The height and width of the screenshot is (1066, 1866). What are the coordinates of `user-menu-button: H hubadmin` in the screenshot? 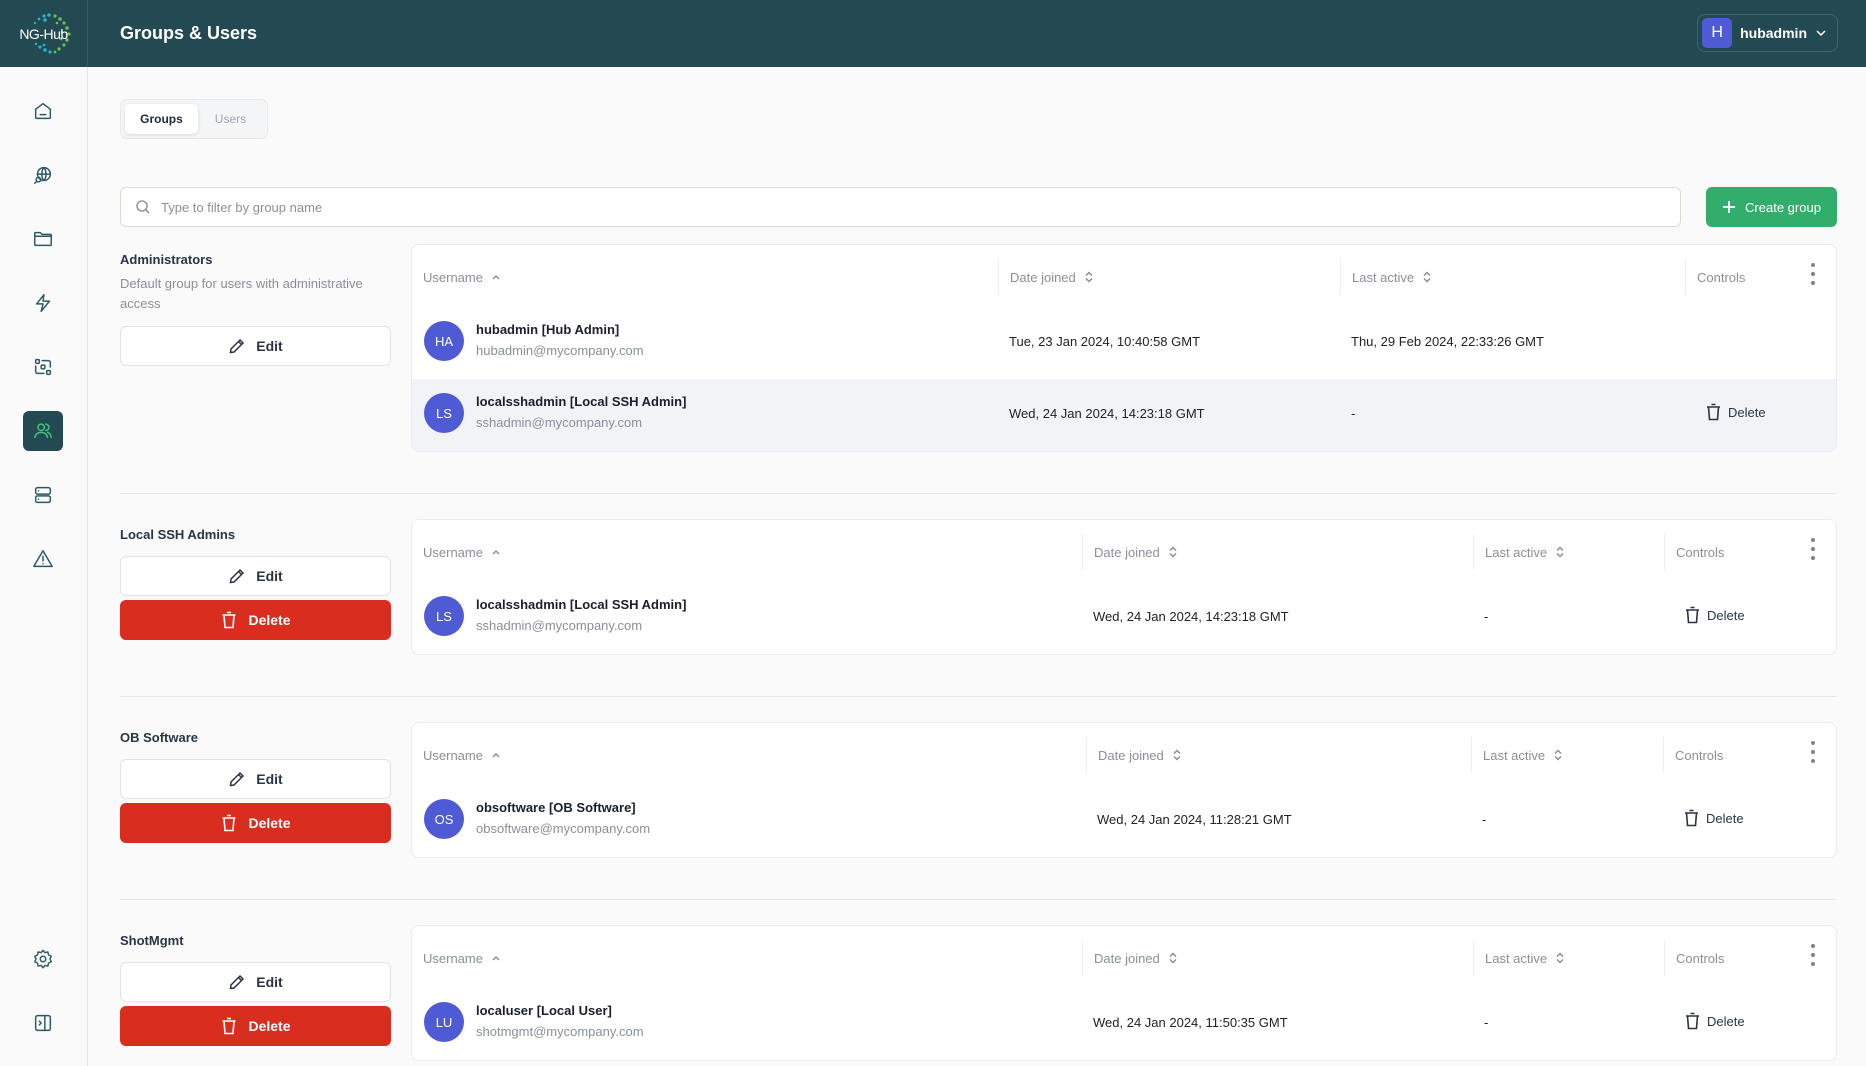 It's located at (1767, 33).